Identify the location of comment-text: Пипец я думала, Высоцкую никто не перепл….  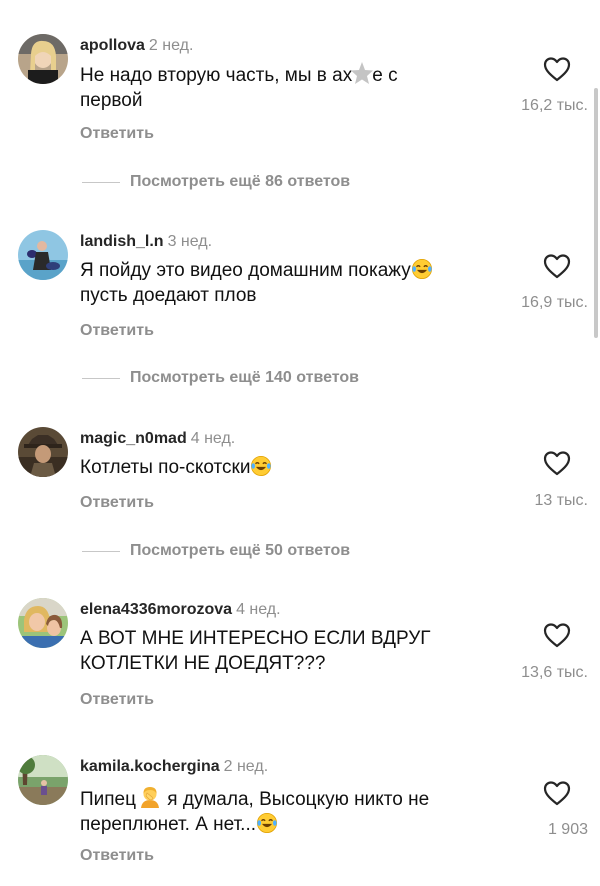
(295, 811).